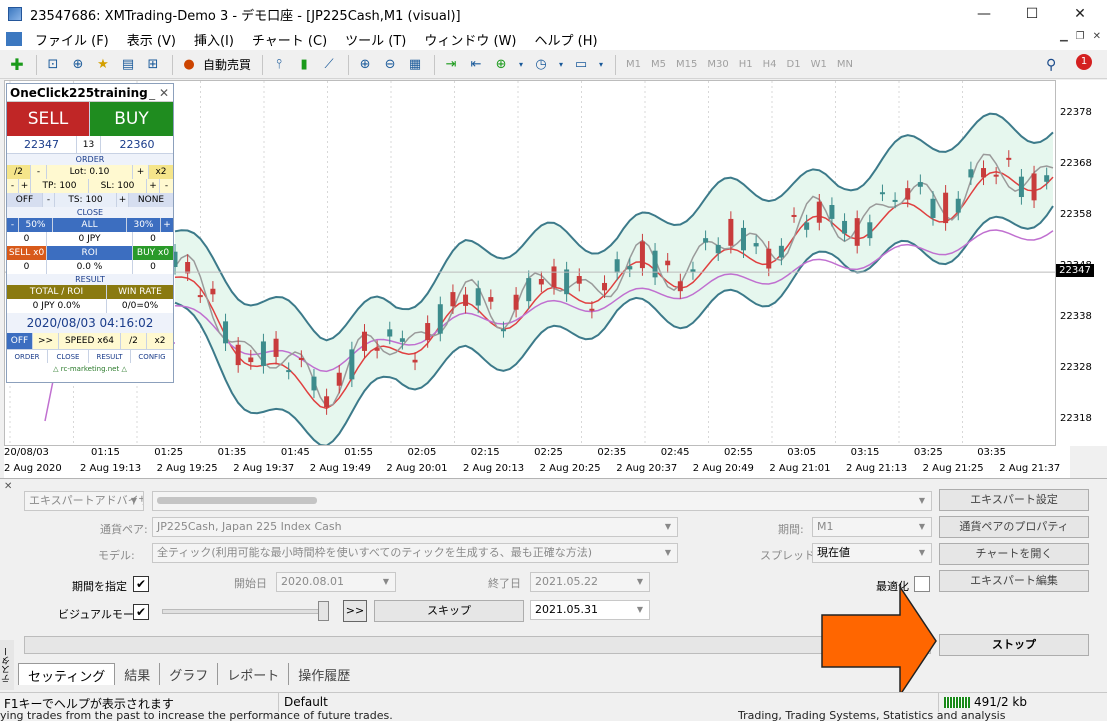 This screenshot has height=721, width=1107. Describe the element at coordinates (415, 527) in the screenshot. I see `symbol-select: JP225Cash, Japan 225 Index Cash ▼` at that location.